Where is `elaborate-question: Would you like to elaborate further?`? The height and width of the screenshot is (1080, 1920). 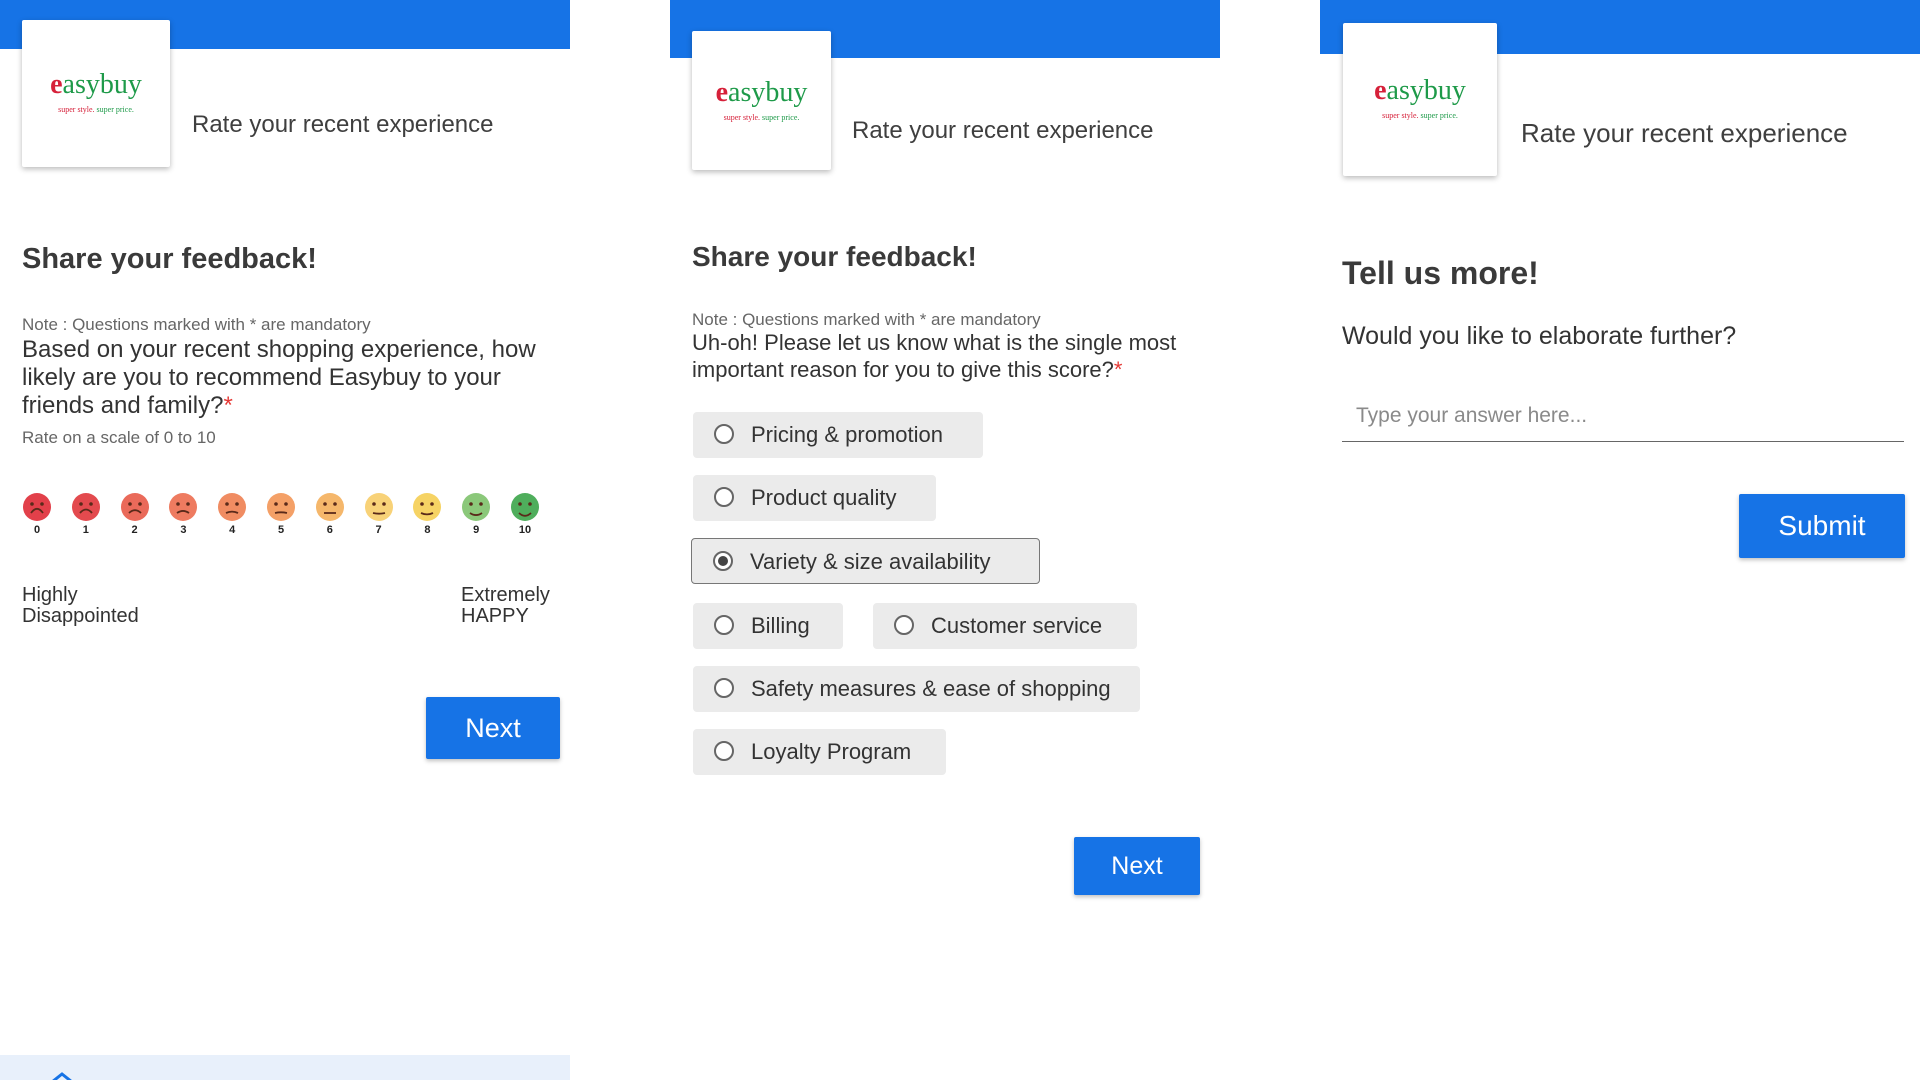 elaborate-question: Would you like to elaborate further? is located at coordinates (1539, 336).